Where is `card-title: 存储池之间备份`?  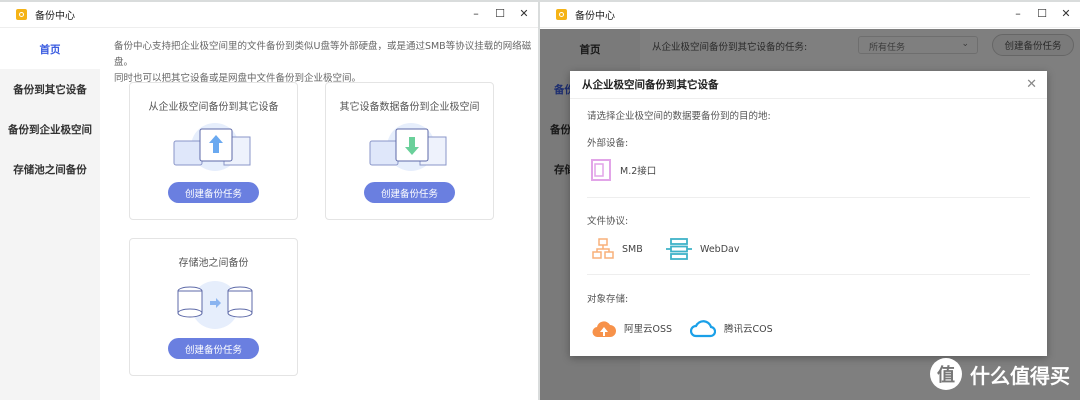
card-title: 存储池之间备份 is located at coordinates (213, 263).